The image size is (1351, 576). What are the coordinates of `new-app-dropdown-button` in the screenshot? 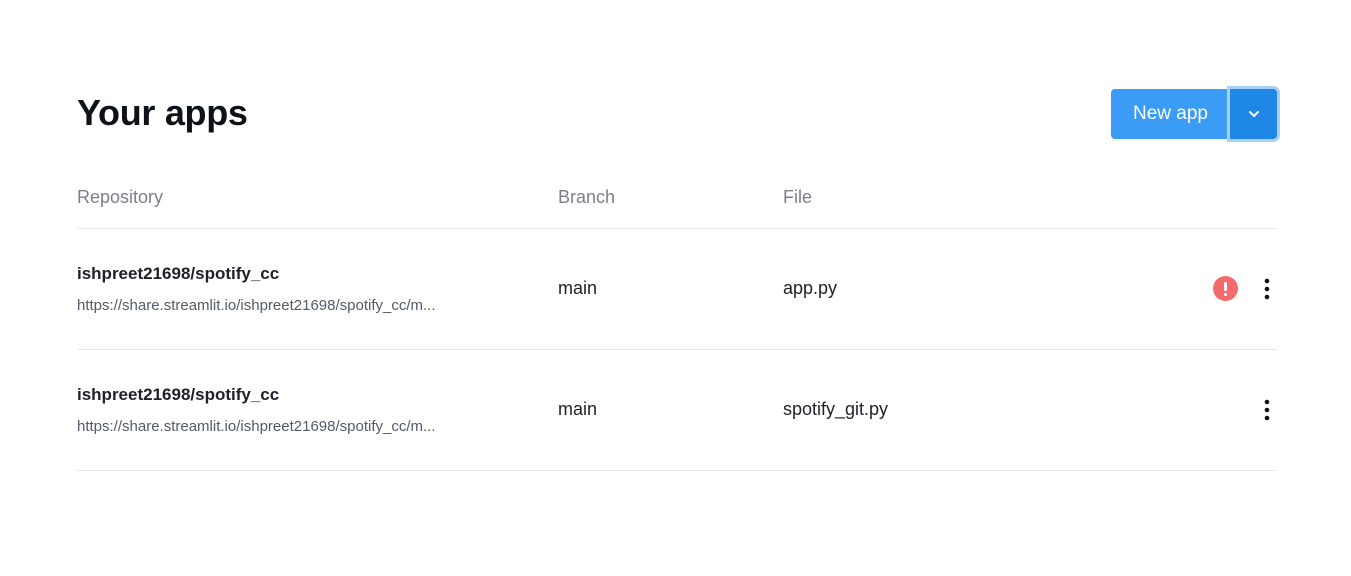 It's located at (1253, 114).